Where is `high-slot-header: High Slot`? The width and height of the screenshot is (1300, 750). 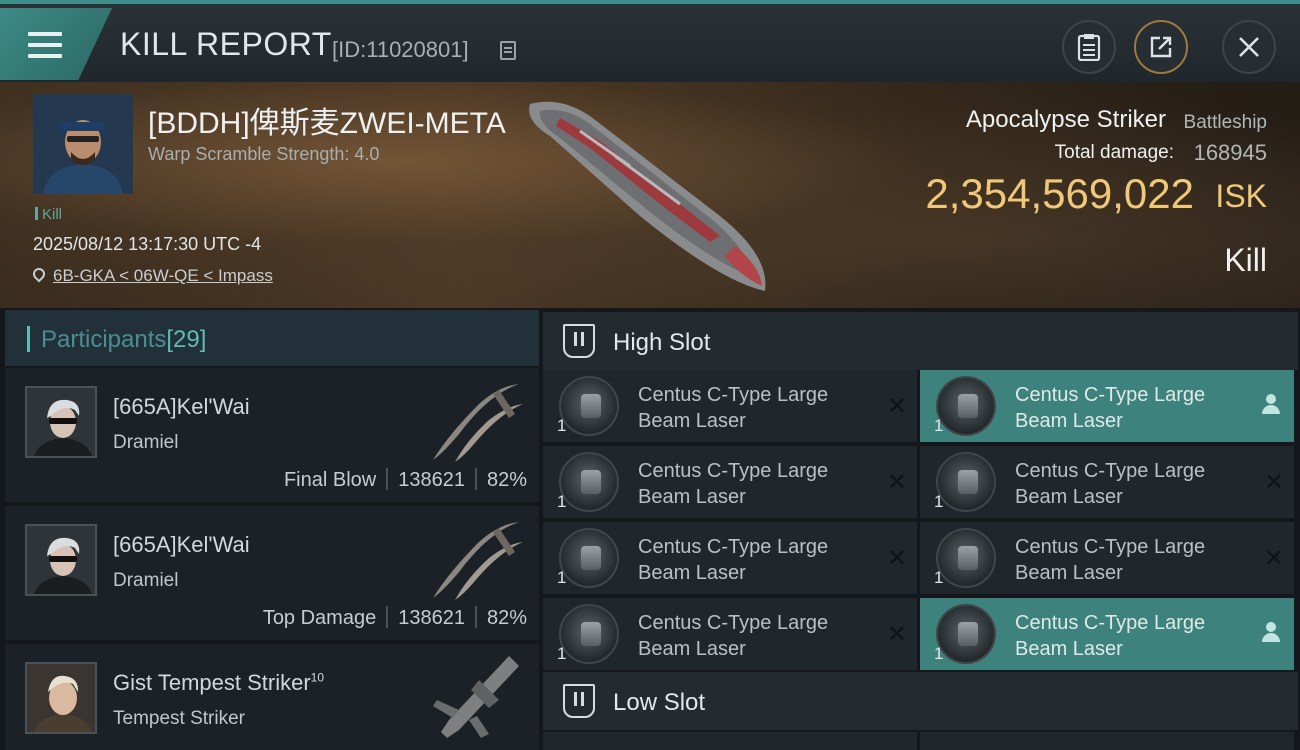
high-slot-header: High Slot is located at coordinates (920, 341).